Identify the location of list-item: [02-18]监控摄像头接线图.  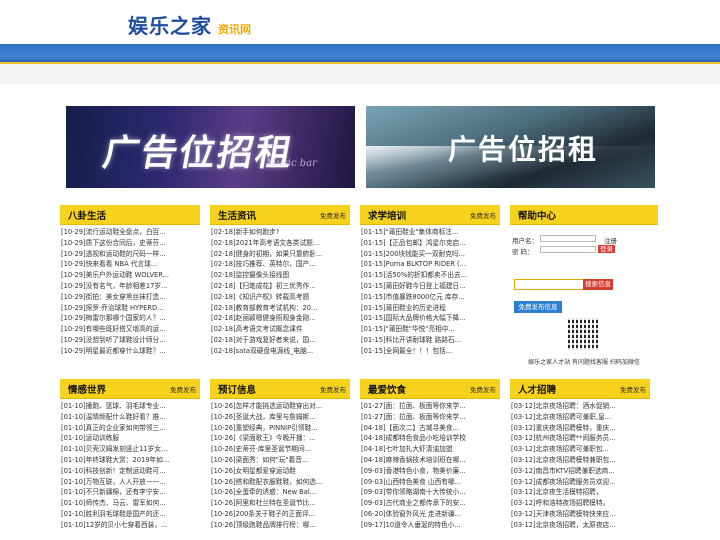
(280, 275).